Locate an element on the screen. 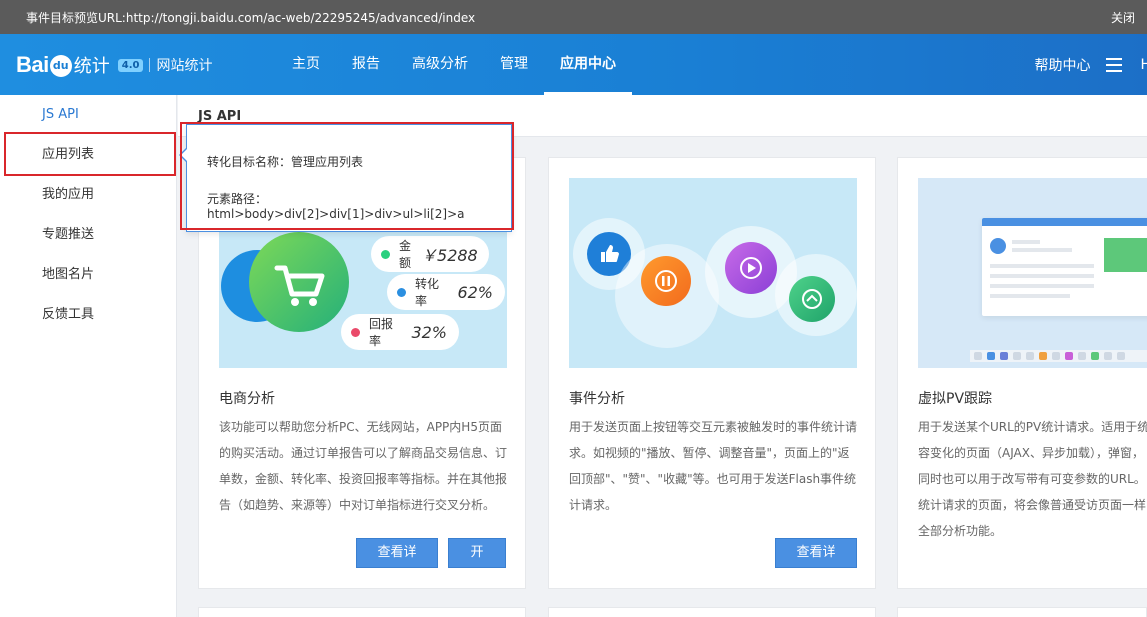 This screenshot has width=1147, height=617. virtual-pv-illustration is located at coordinates (1032, 273).